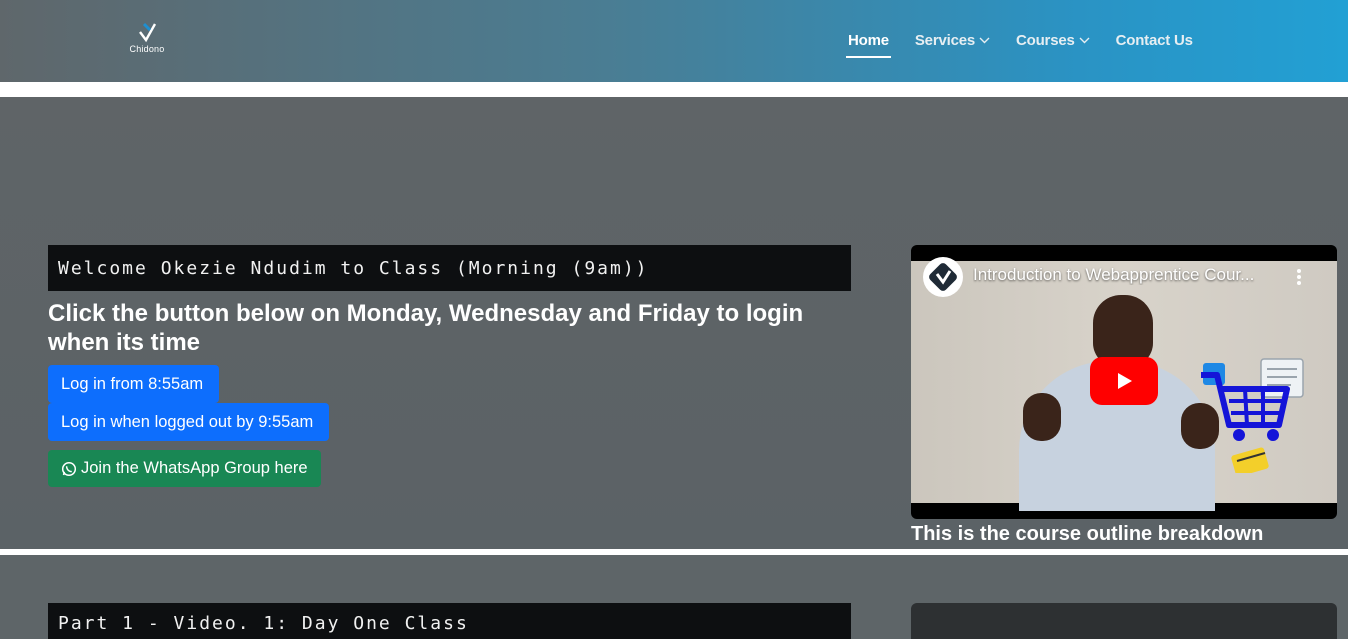  I want to click on site-header: Chidono Home Services Courses Contact Us, so click(674, 41).